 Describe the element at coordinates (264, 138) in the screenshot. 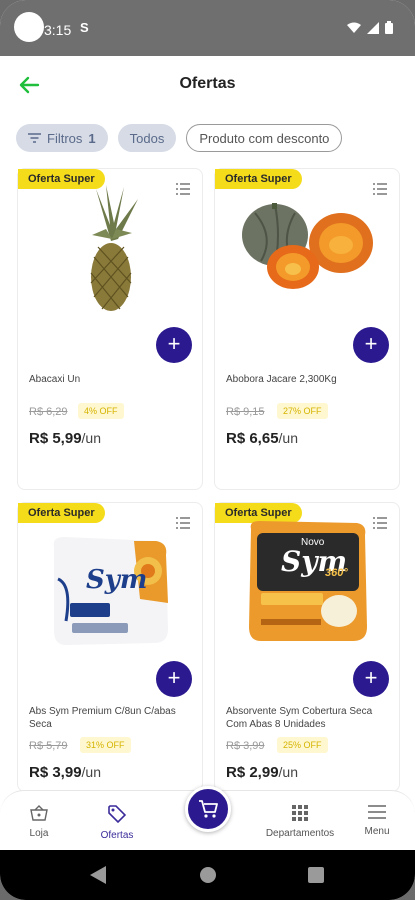

I see `discount-product-chip: Produto com desconto` at that location.